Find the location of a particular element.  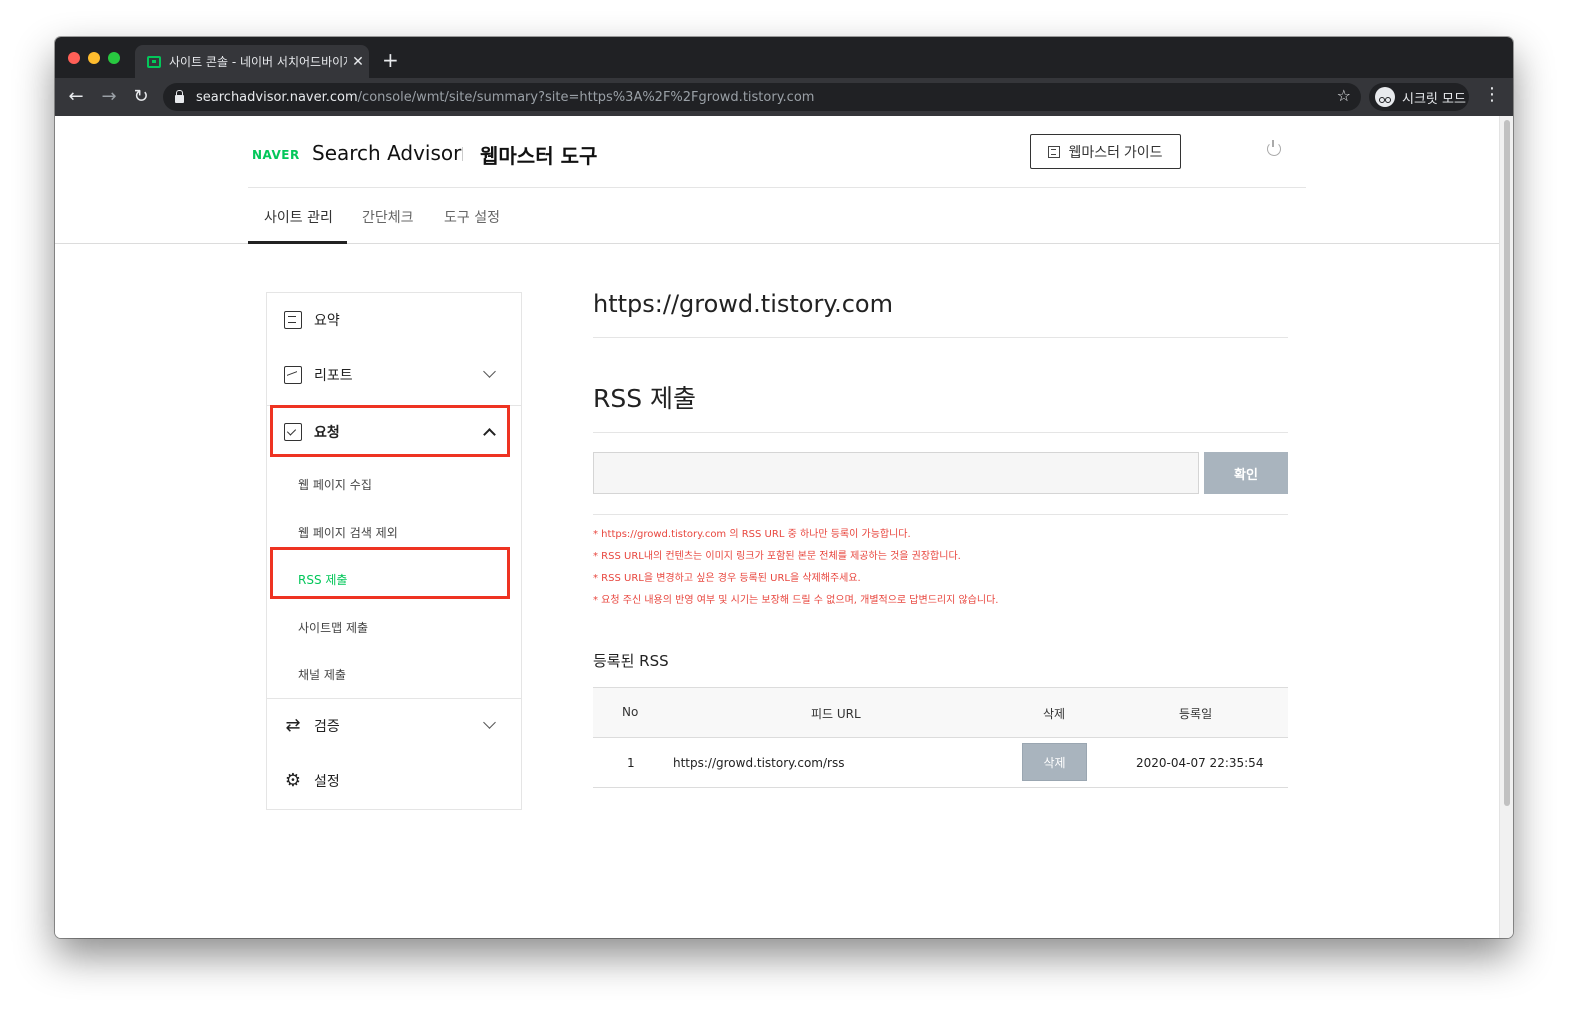

url-host: searchadvisor.naver.com is located at coordinates (277, 97).